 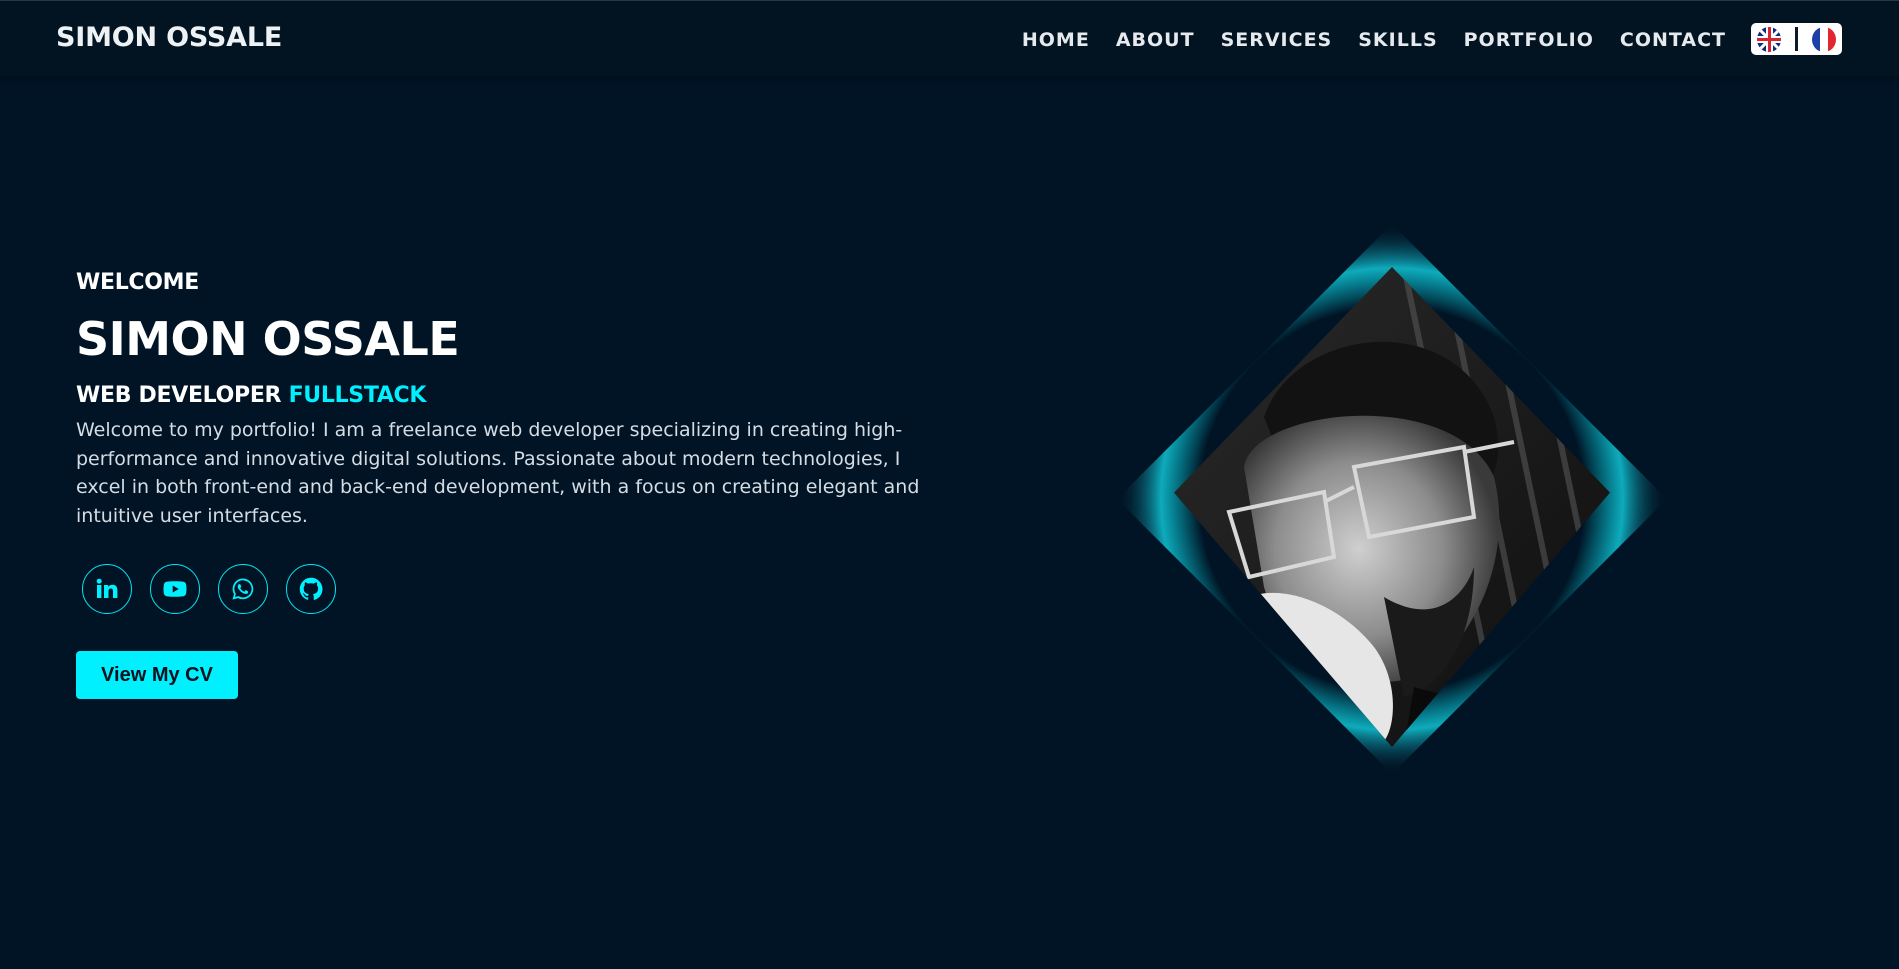 I want to click on youtube-link, so click(x=175, y=589).